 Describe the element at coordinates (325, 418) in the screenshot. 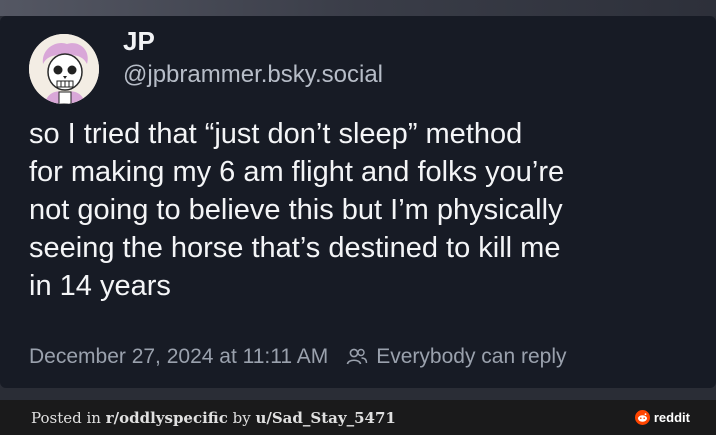

I see `username-link: u/Sad_Stay_5471` at that location.